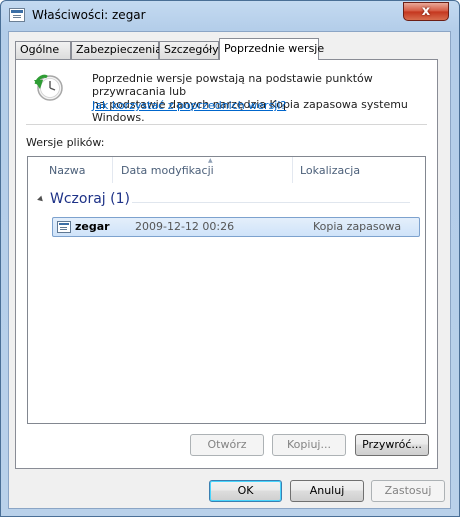 This screenshot has width=460, height=517. Describe the element at coordinates (41, 199) in the screenshot. I see `group-collapse-icon` at that location.